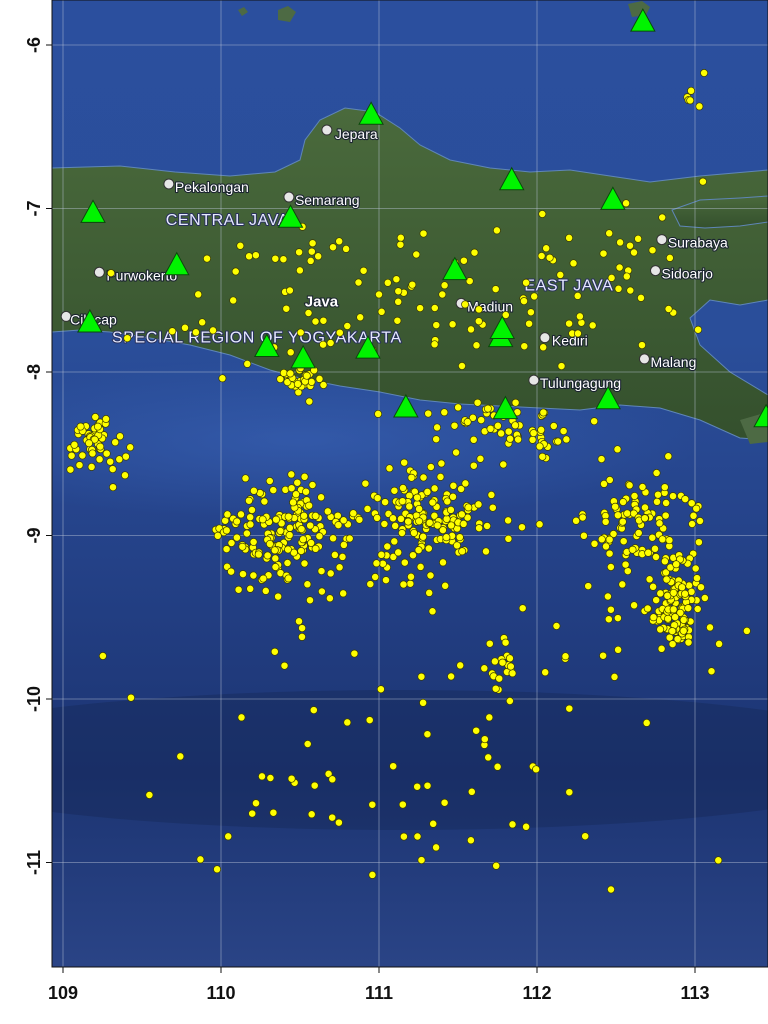 The image size is (768, 1024). I want to click on city-label: Malang, so click(673, 362).